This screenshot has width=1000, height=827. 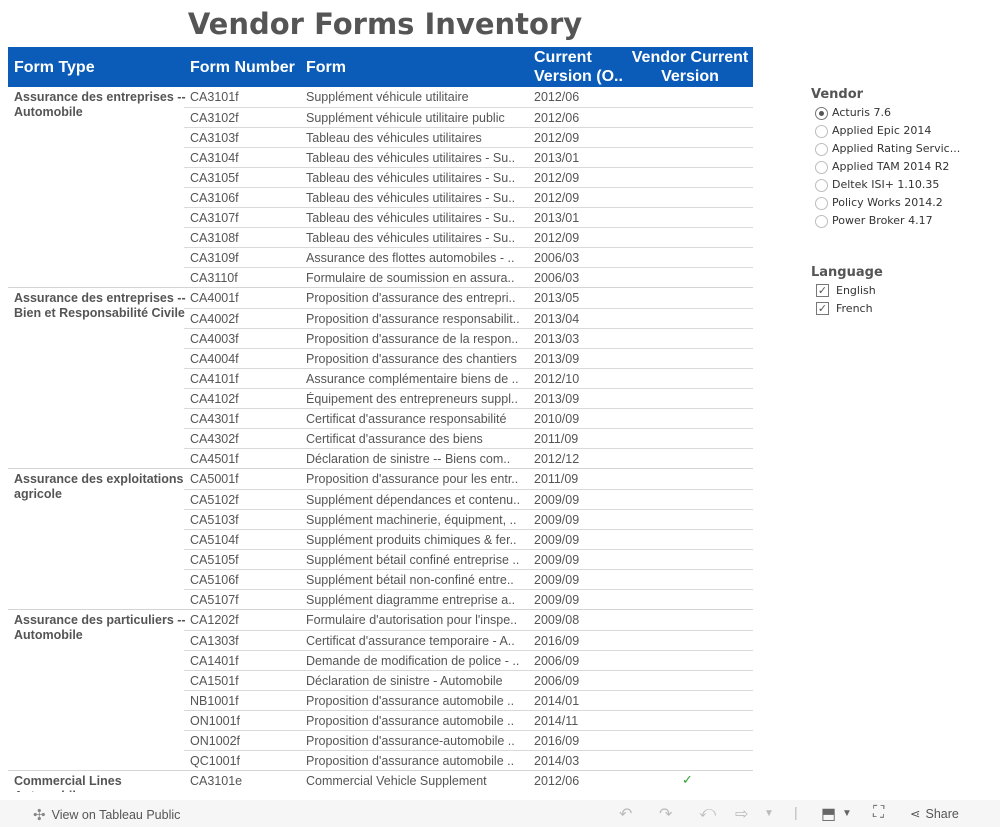 What do you see at coordinates (905, 186) in the screenshot?
I see `vendor-option: Deltek ISI+ 1.10.35` at bounding box center [905, 186].